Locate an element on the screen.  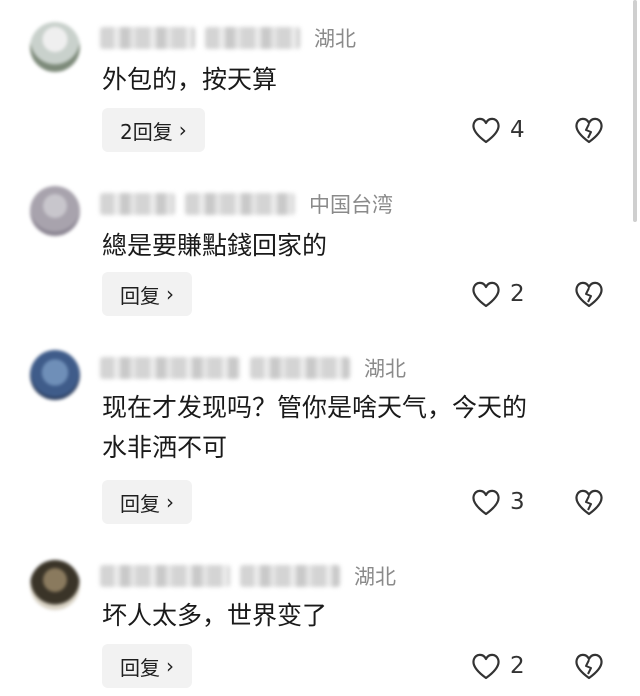
like-button: 3 is located at coordinates (497, 502).